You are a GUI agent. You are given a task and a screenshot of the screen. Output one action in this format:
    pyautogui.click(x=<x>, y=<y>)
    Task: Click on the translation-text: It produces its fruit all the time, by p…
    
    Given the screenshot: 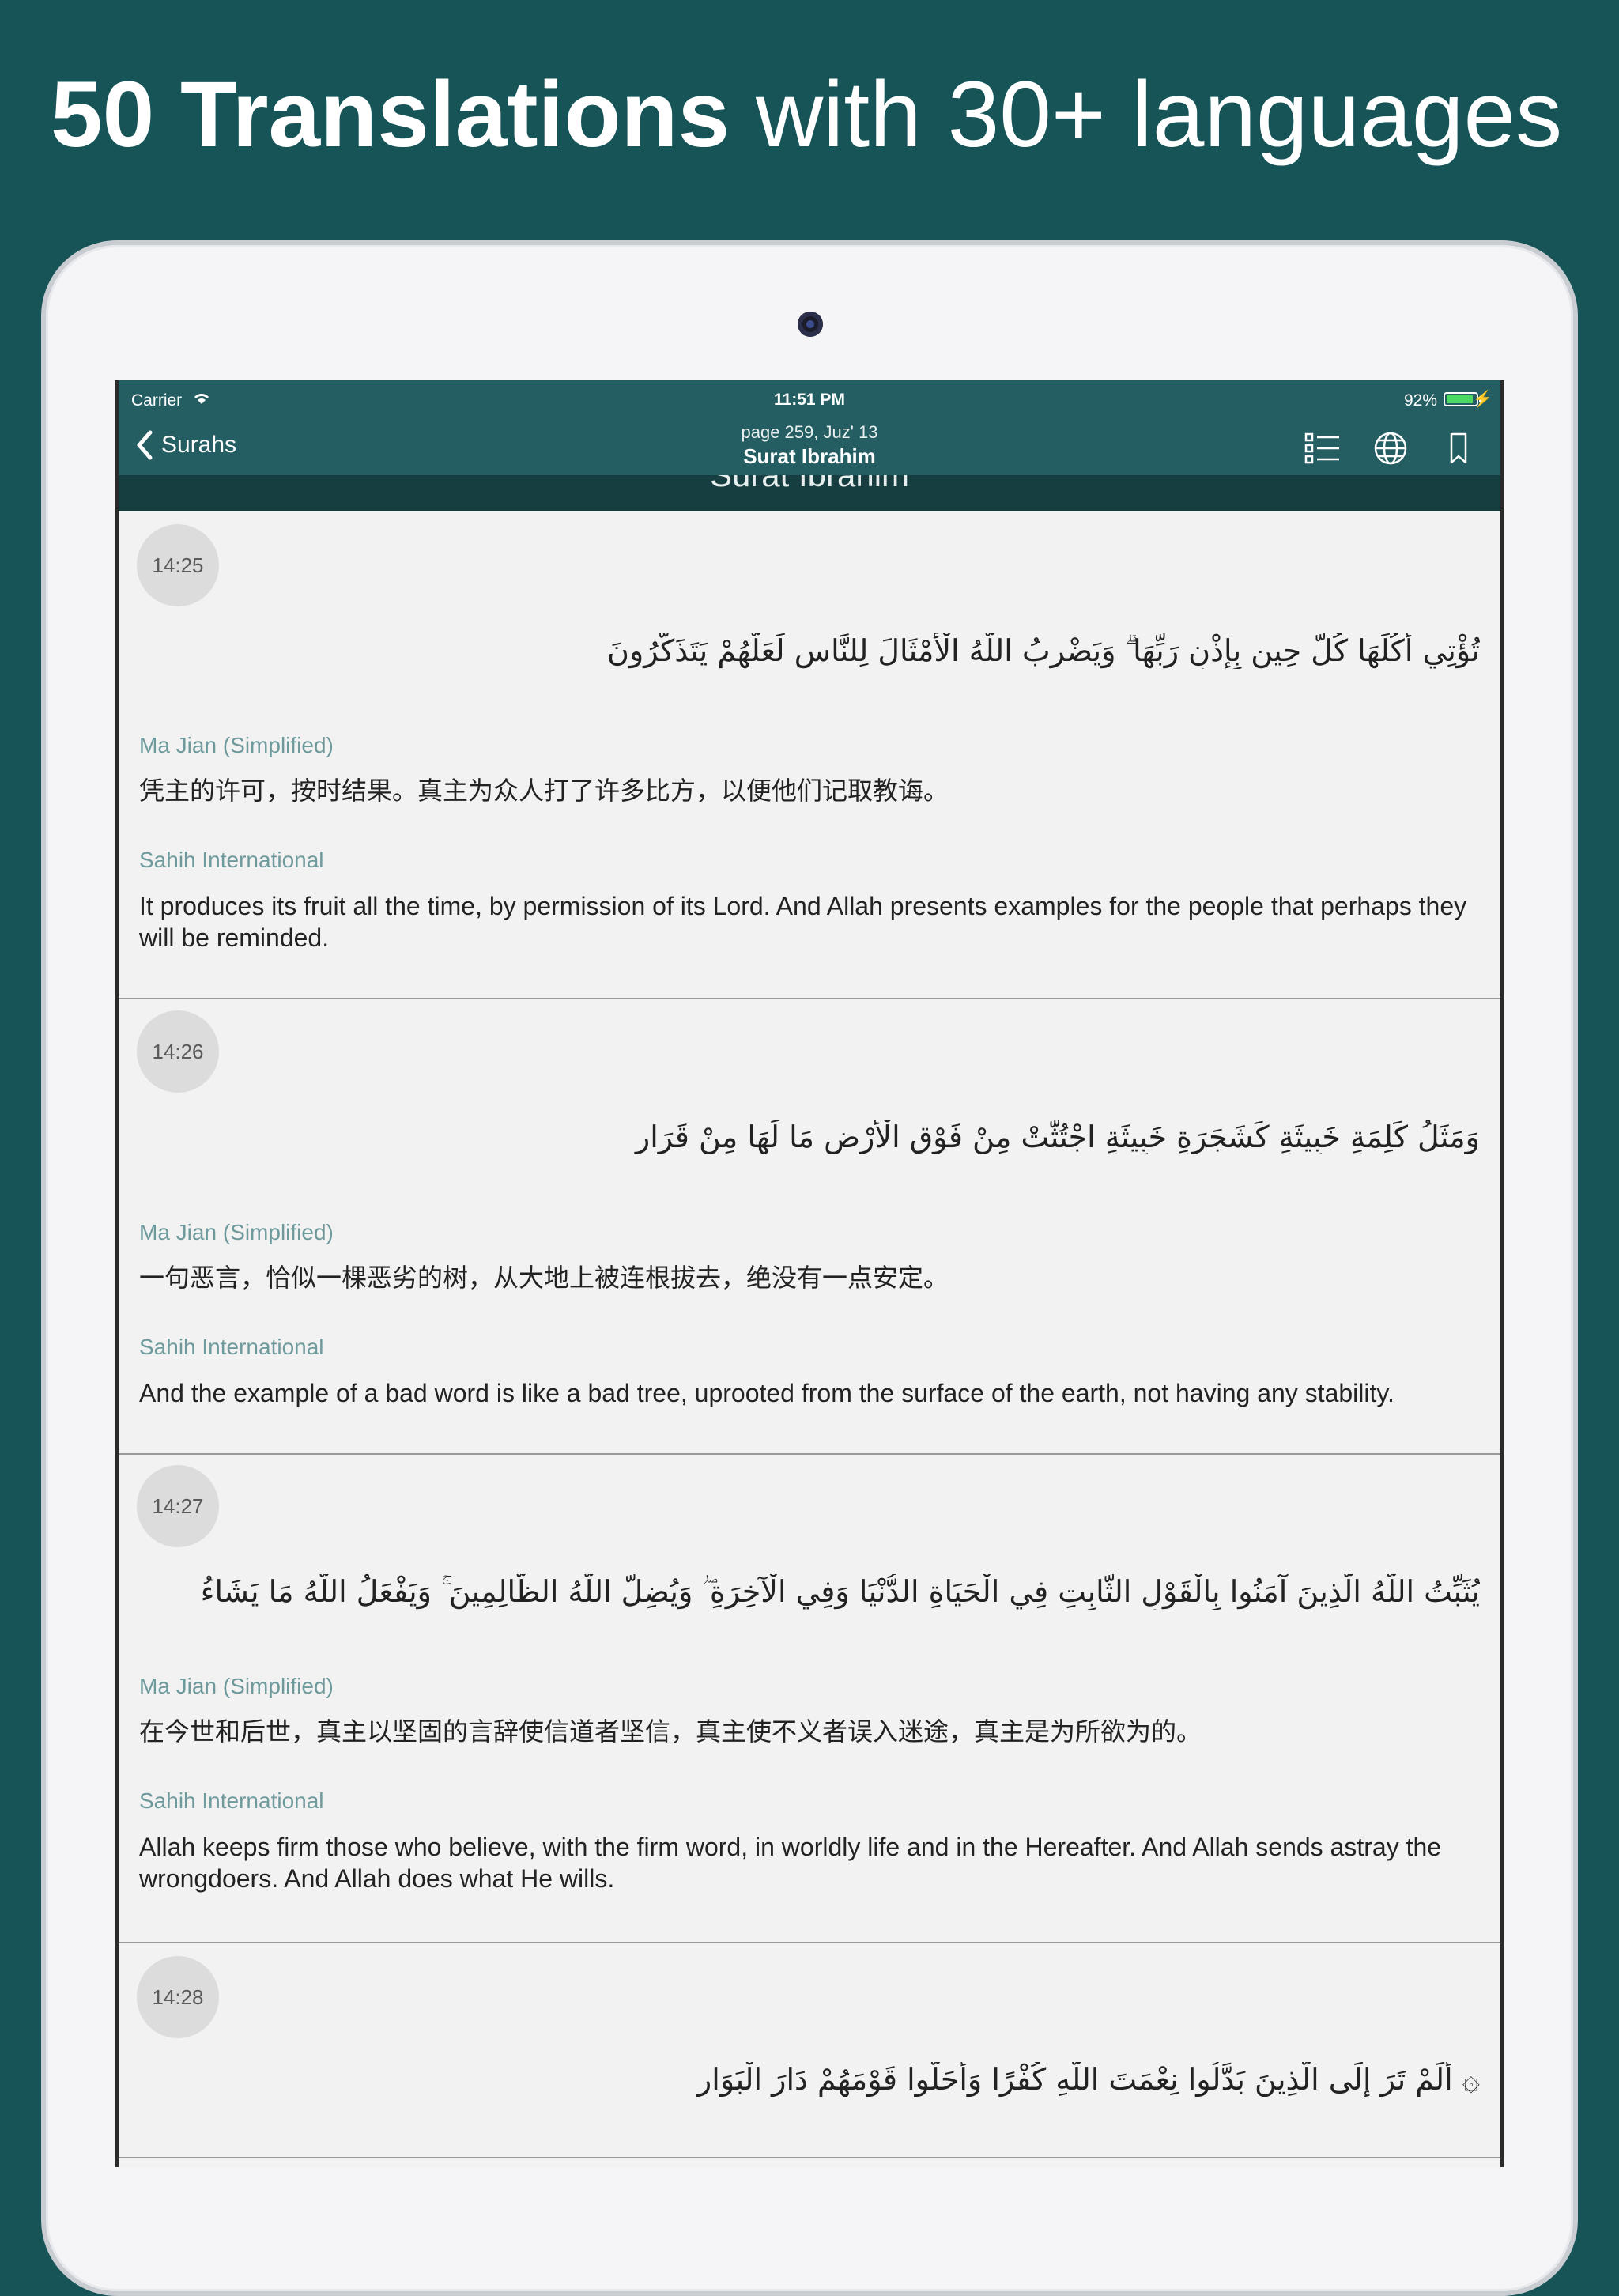 What is the action you would take?
    pyautogui.click(x=803, y=922)
    